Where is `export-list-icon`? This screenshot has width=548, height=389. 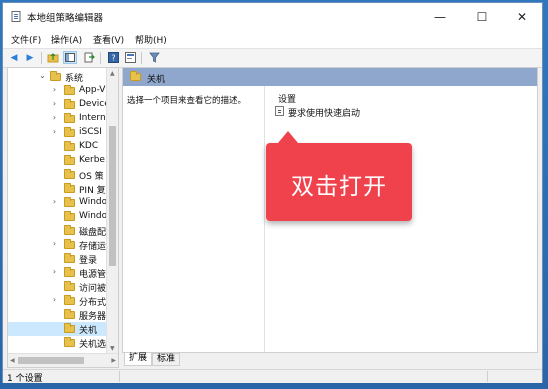
export-list-icon is located at coordinates (89, 57).